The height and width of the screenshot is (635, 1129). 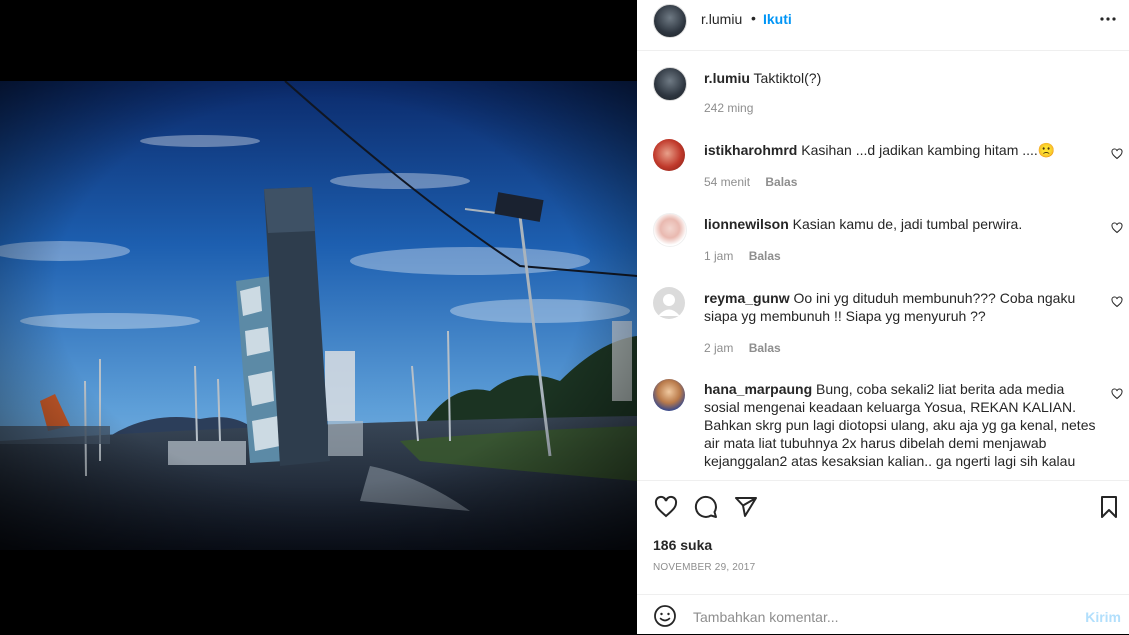 I want to click on caption-text: Taktiktol(?), so click(x=787, y=78).